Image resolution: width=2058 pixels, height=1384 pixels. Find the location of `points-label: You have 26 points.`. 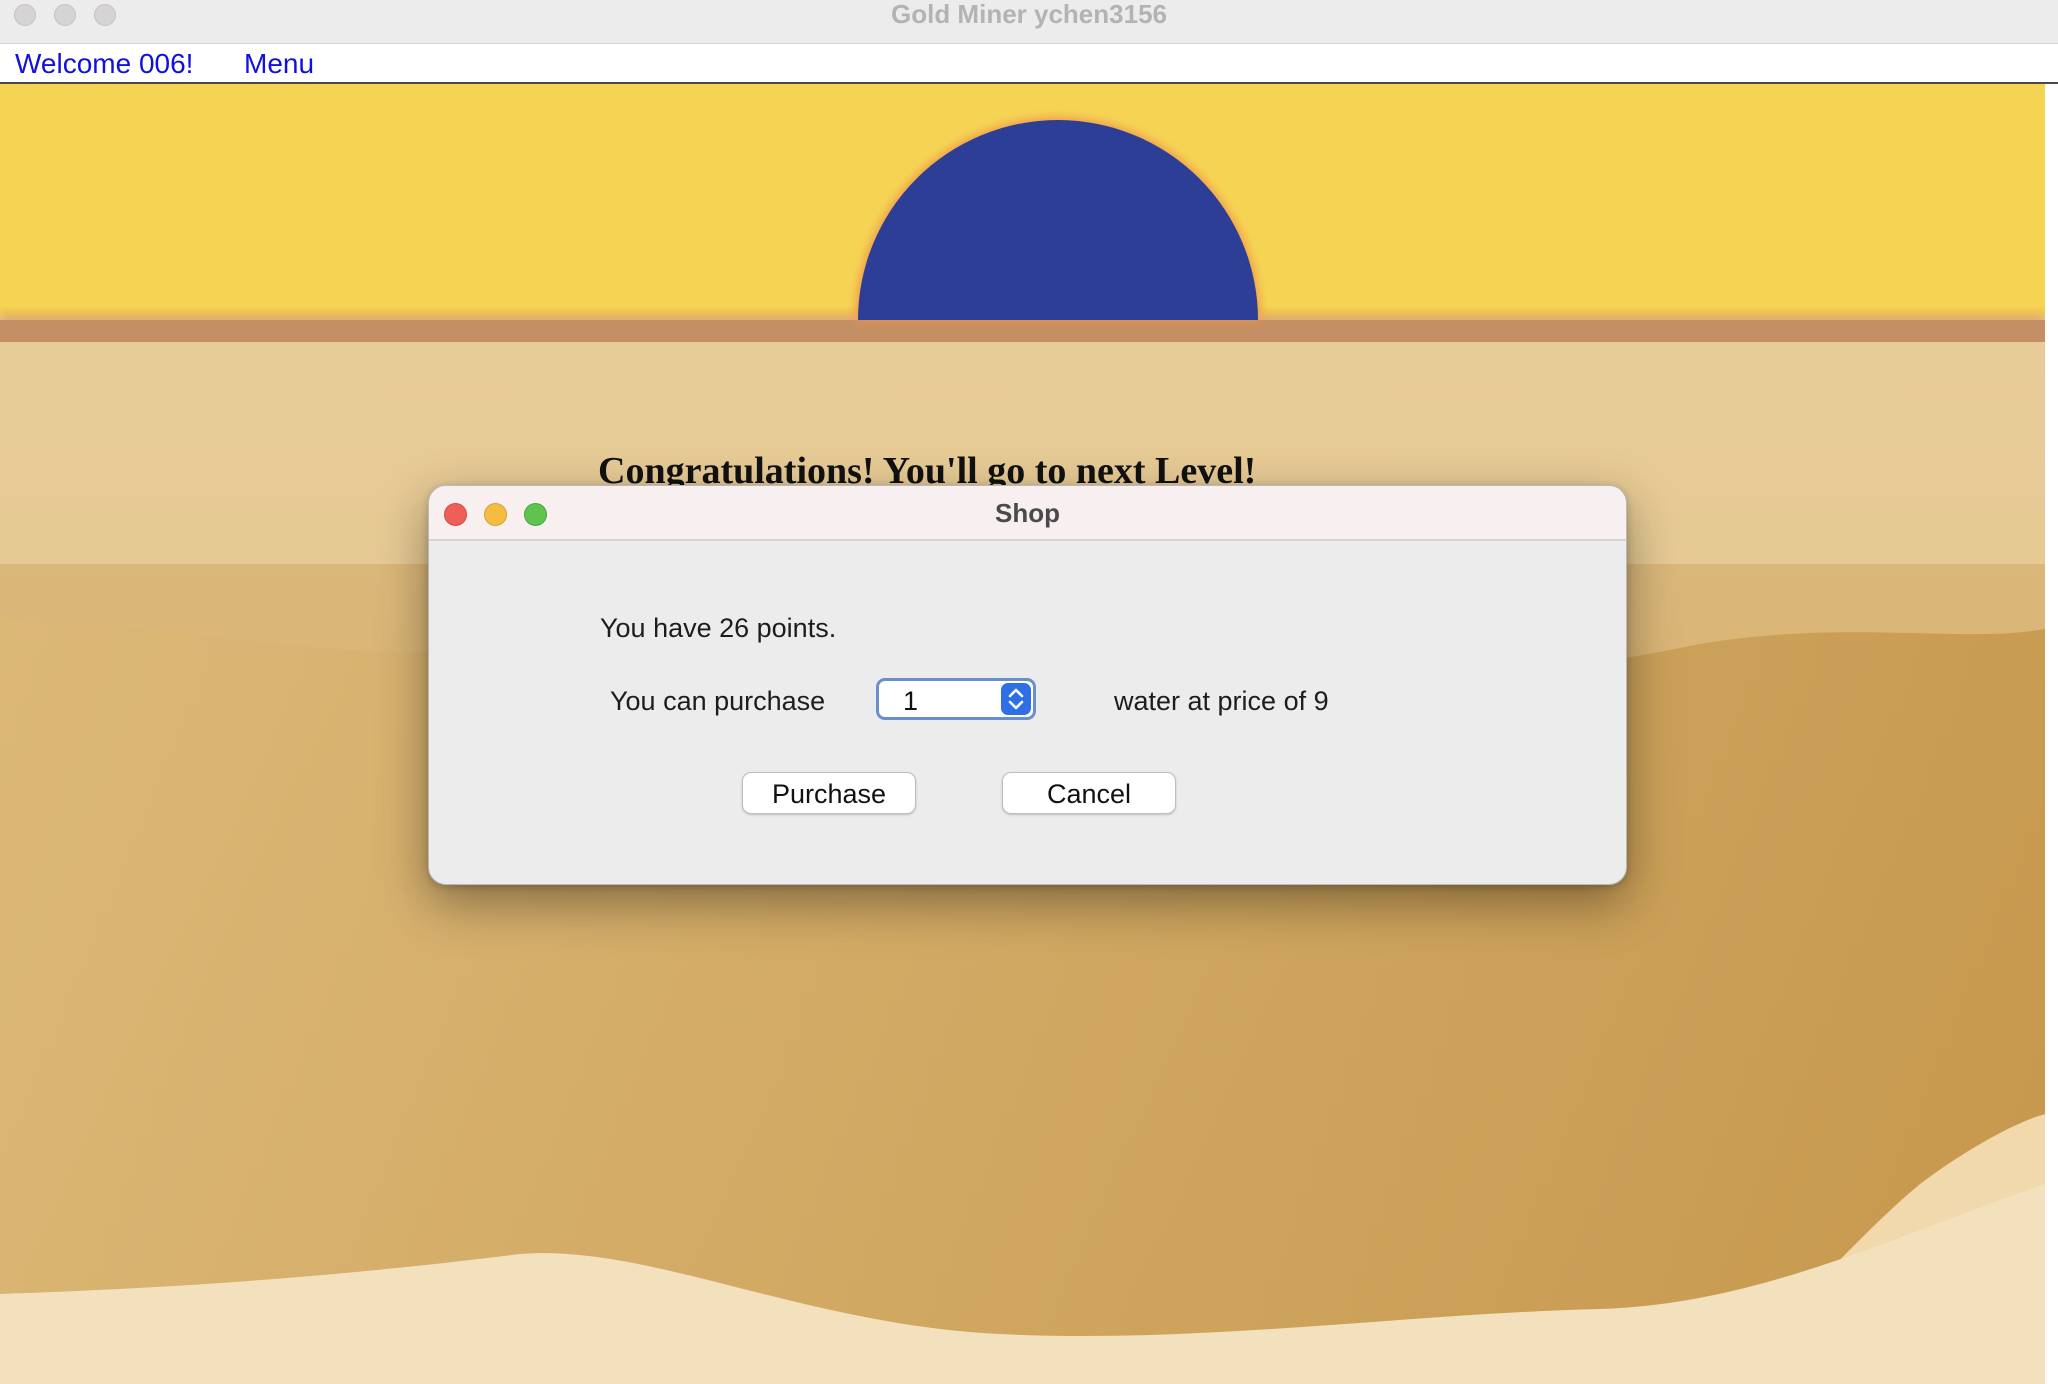

points-label: You have 26 points. is located at coordinates (718, 628).